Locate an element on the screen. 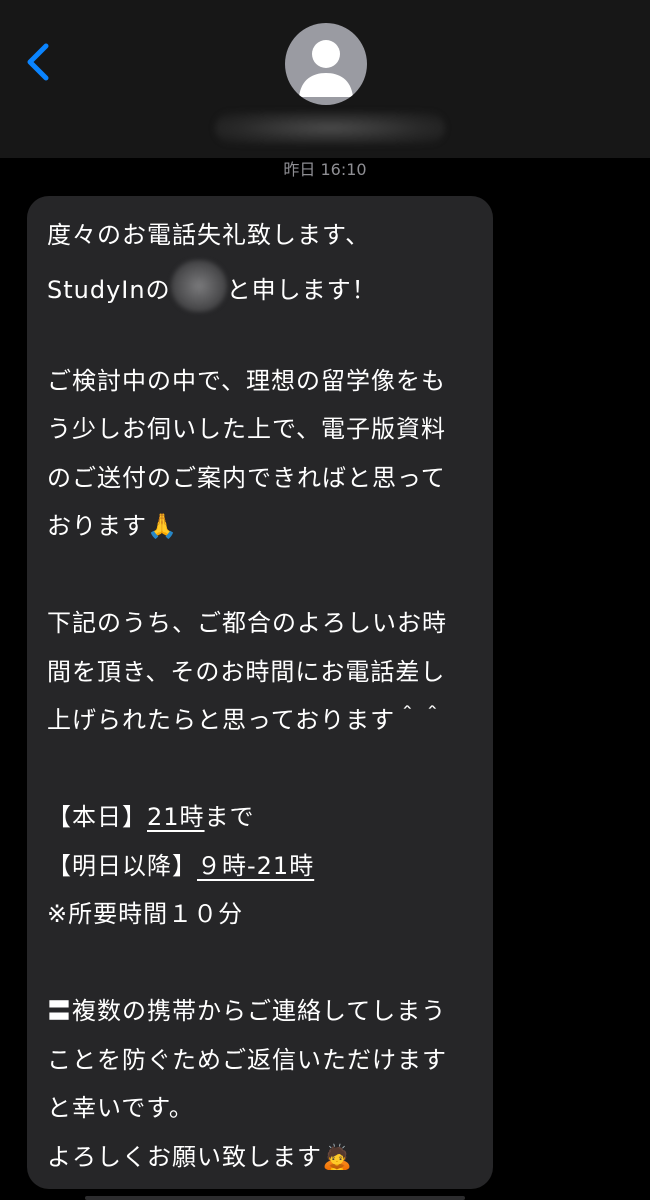  later-time-link: ９時-21時 is located at coordinates (255, 866).